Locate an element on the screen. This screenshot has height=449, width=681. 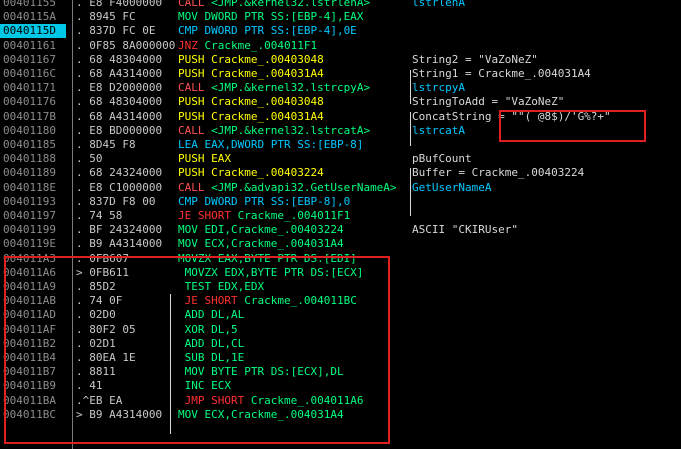
row-address: 00401180 is located at coordinates (29, 130).